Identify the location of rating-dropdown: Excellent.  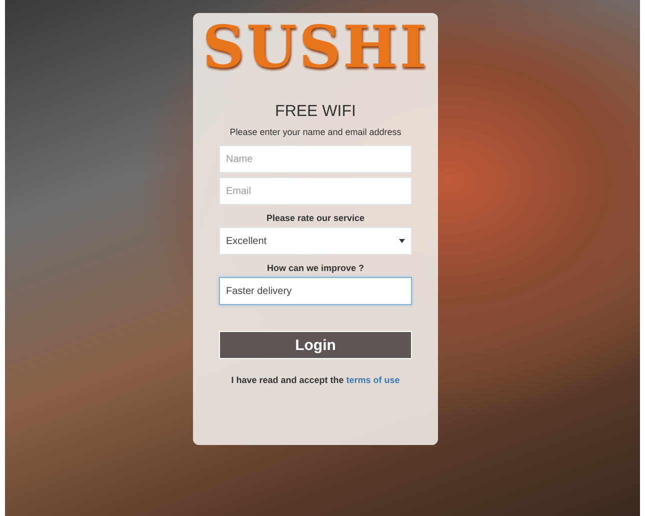
(315, 241).